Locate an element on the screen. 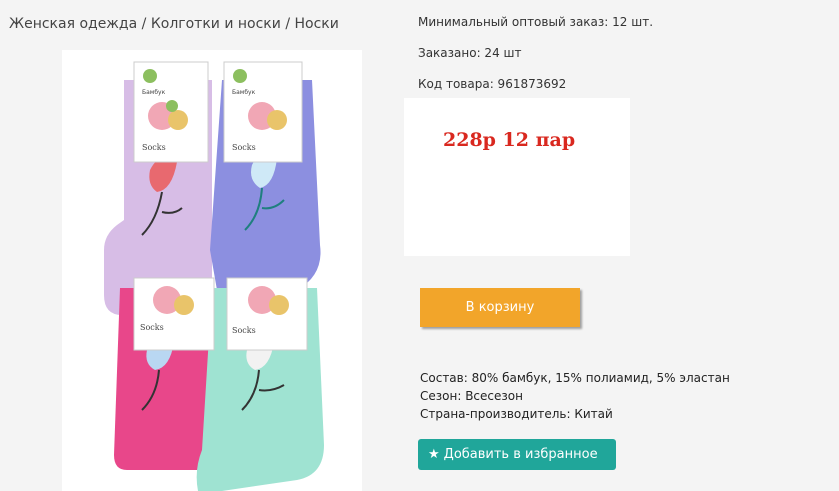  property-season: Сезон: Всесезон is located at coordinates (471, 396).